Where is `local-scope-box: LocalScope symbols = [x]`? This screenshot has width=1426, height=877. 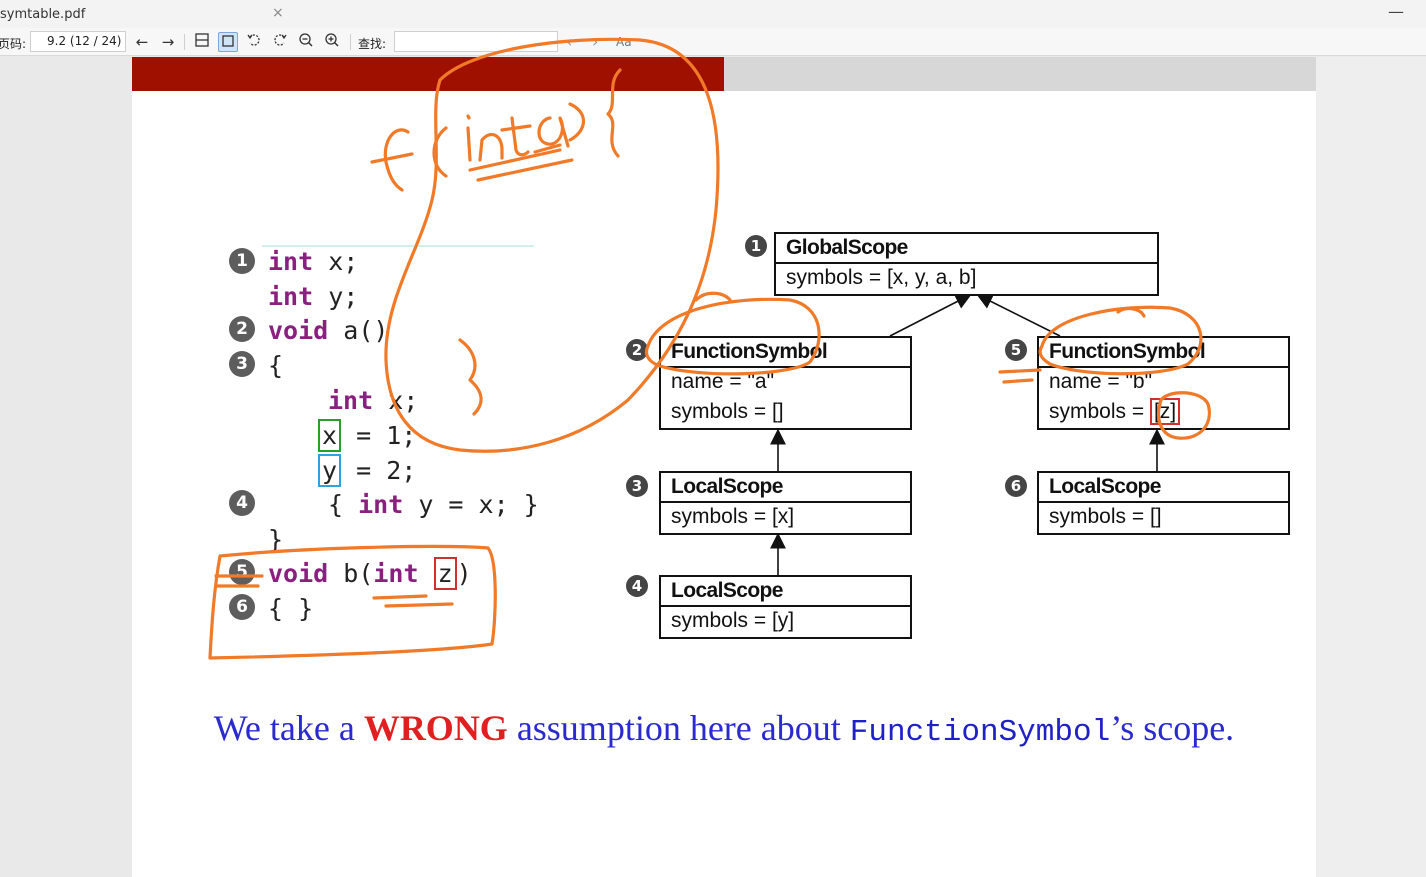 local-scope-box: LocalScope symbols = [x] is located at coordinates (785, 503).